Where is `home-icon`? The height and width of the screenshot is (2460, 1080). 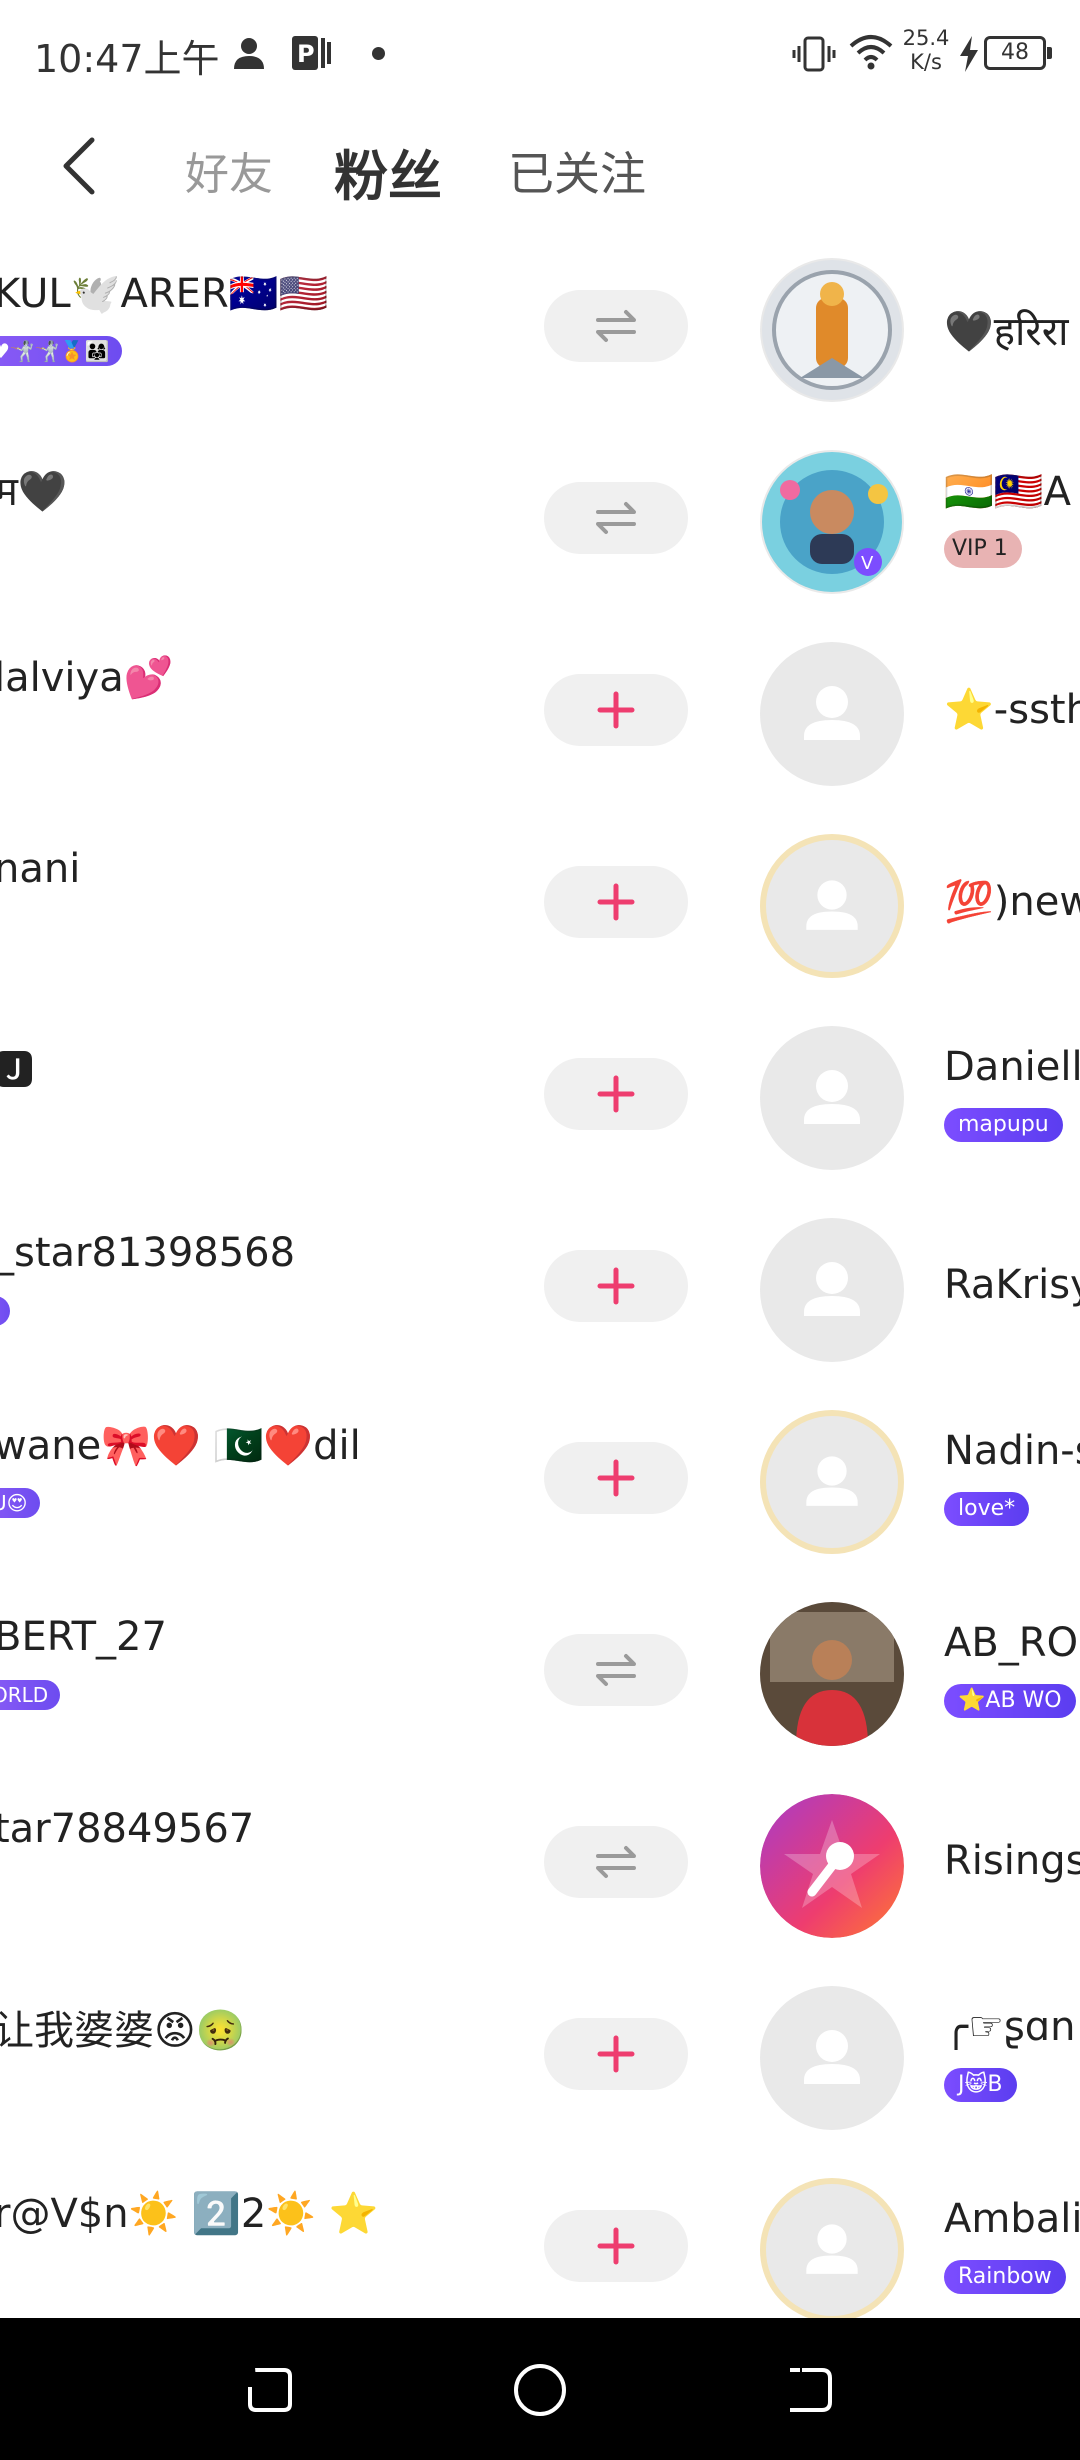 home-icon is located at coordinates (540, 2390).